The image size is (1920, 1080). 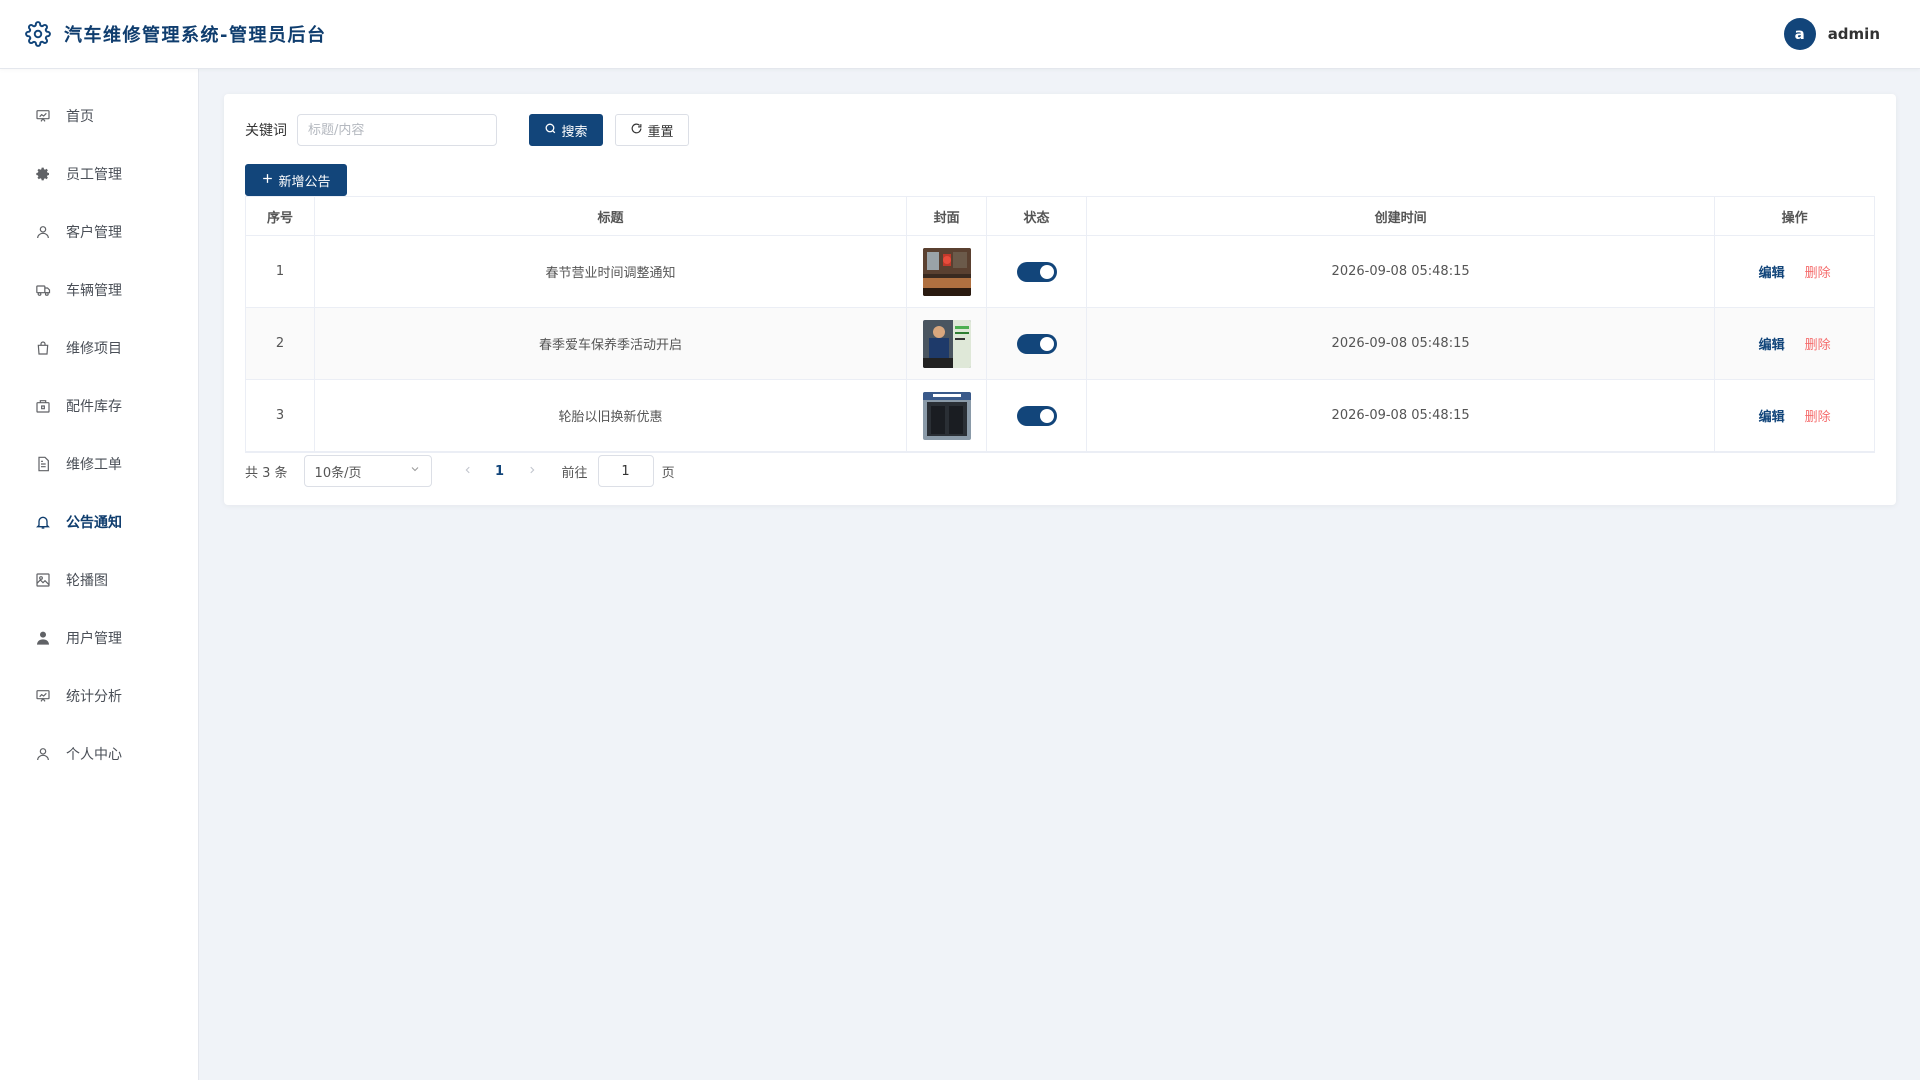 I want to click on table-row: 2 春季爱车保养季活动开启 2026-09-08 05:48:15 编辑 删除, so click(x=1060, y=344).